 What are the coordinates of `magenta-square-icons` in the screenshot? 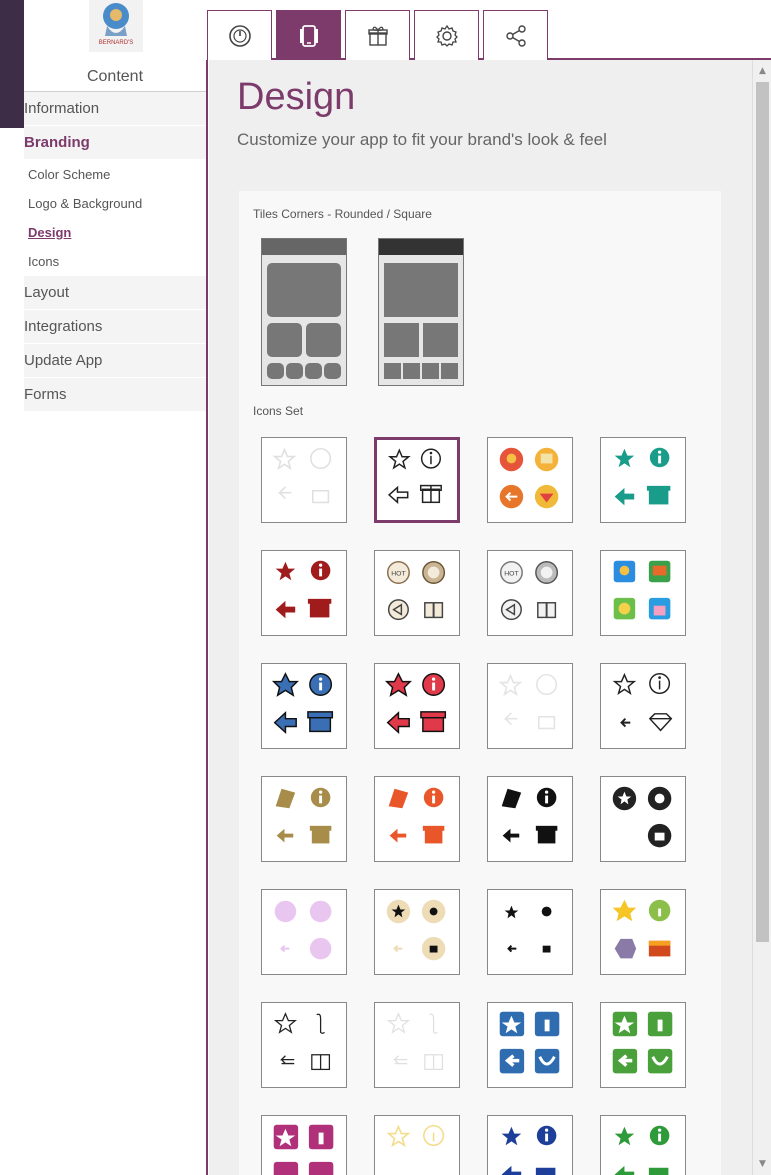 It's located at (303, 1149).